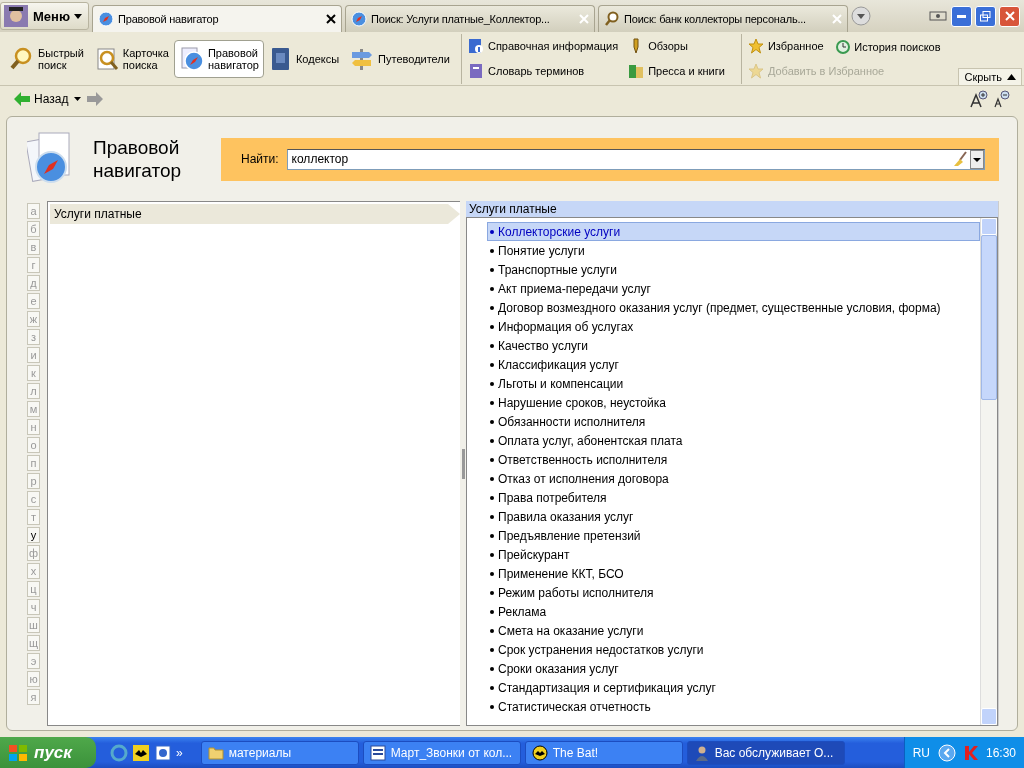  Describe the element at coordinates (16, 16) in the screenshot. I see `professor-icon` at that location.